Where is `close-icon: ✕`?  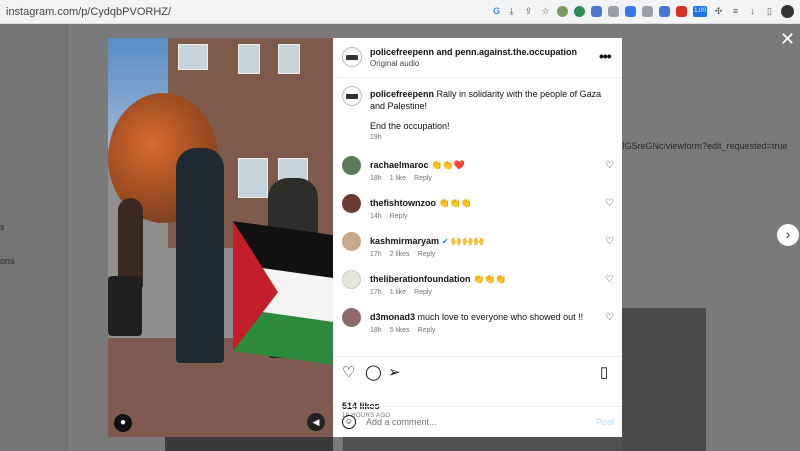 close-icon: ✕ is located at coordinates (787, 39).